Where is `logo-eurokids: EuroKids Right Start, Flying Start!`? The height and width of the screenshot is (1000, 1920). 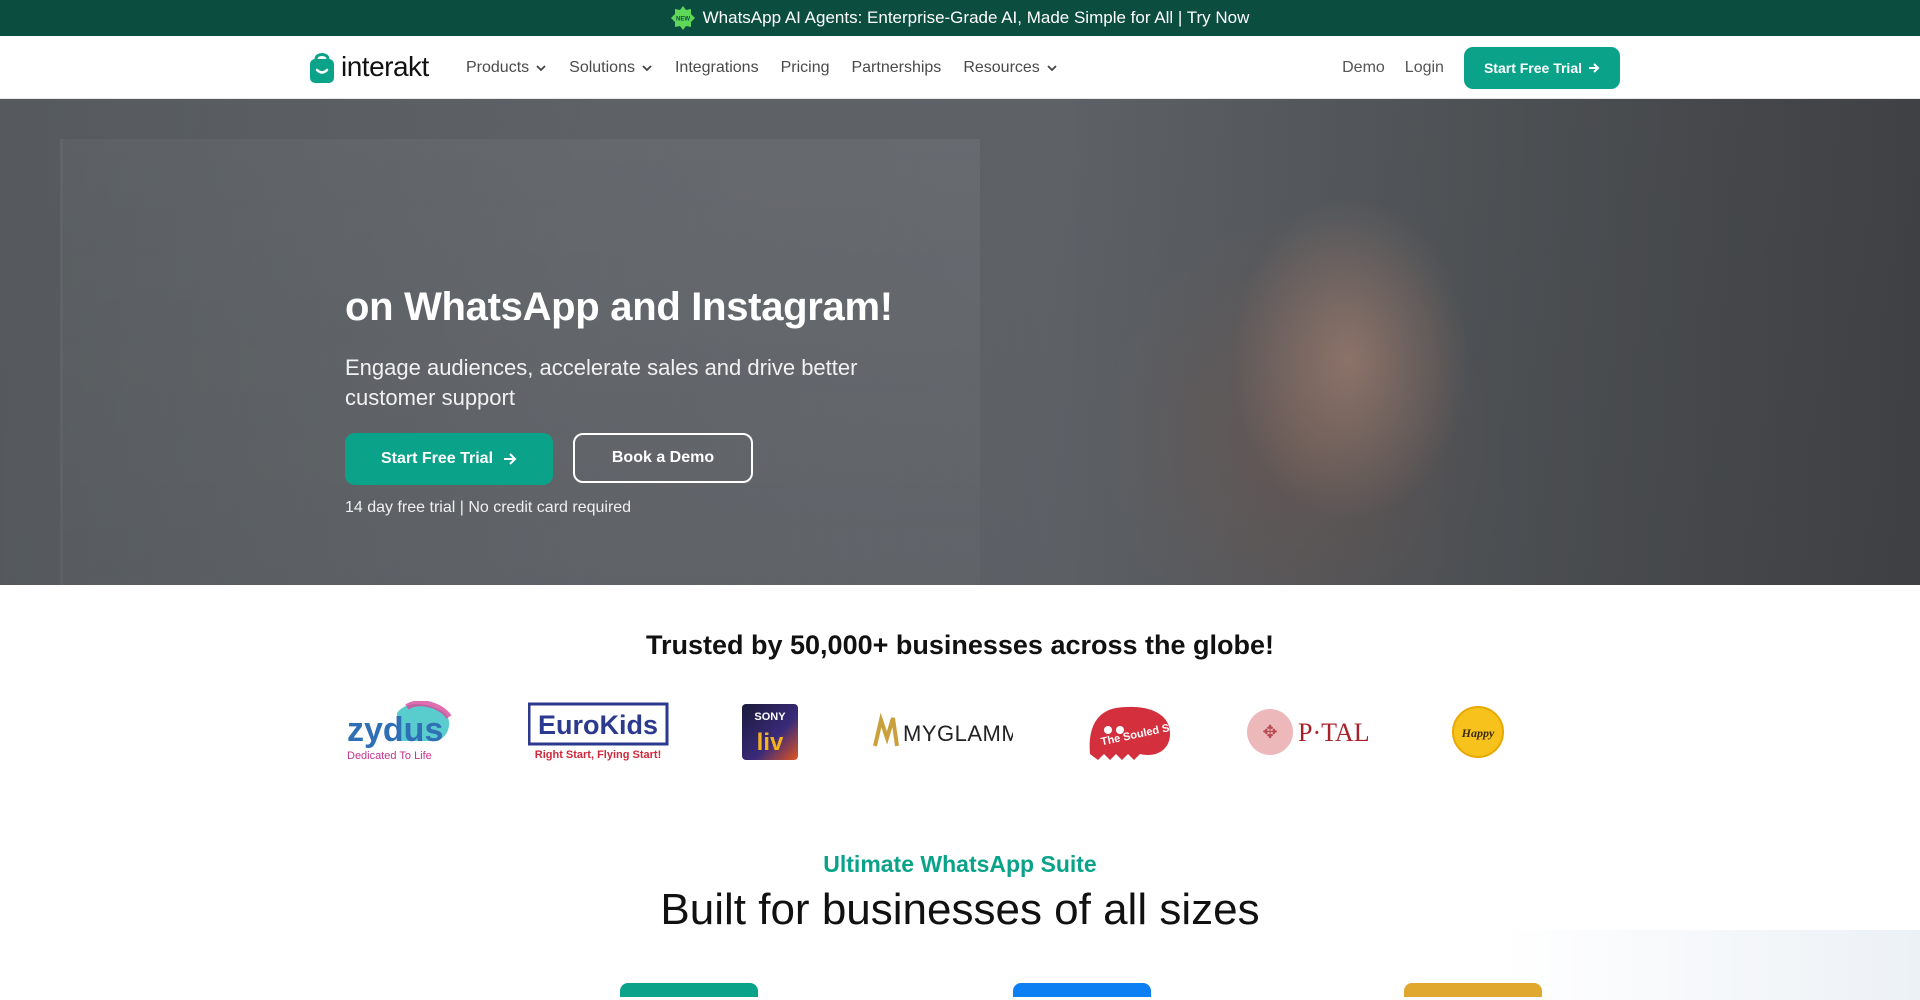 logo-eurokids: EuroKids Right Start, Flying Start! is located at coordinates (598, 732).